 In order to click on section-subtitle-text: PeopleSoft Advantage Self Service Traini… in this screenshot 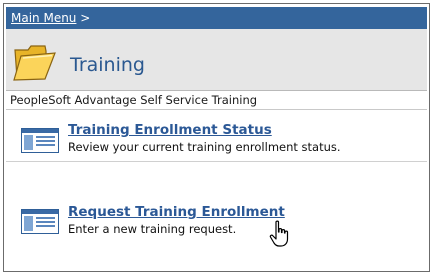, I will do `click(134, 100)`.